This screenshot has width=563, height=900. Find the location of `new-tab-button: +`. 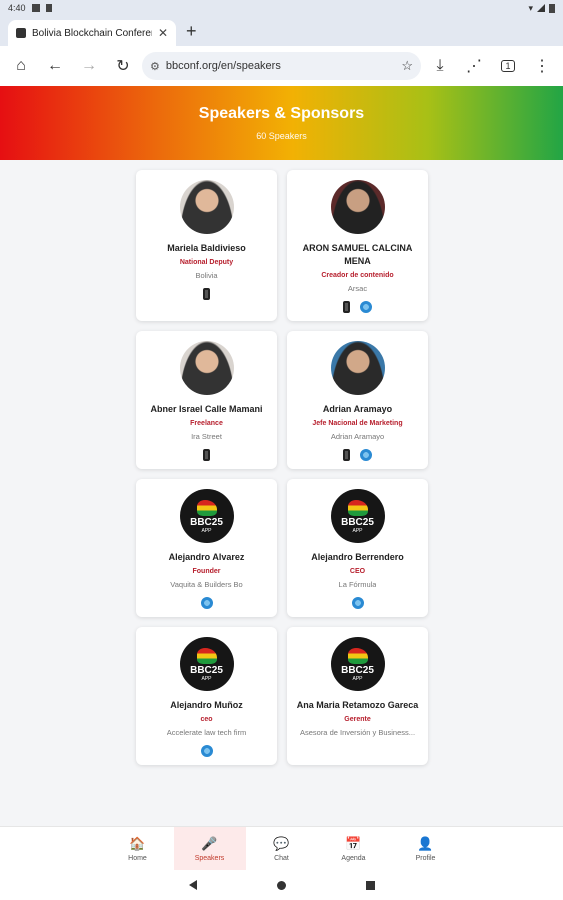

new-tab-button: + is located at coordinates (191, 31).